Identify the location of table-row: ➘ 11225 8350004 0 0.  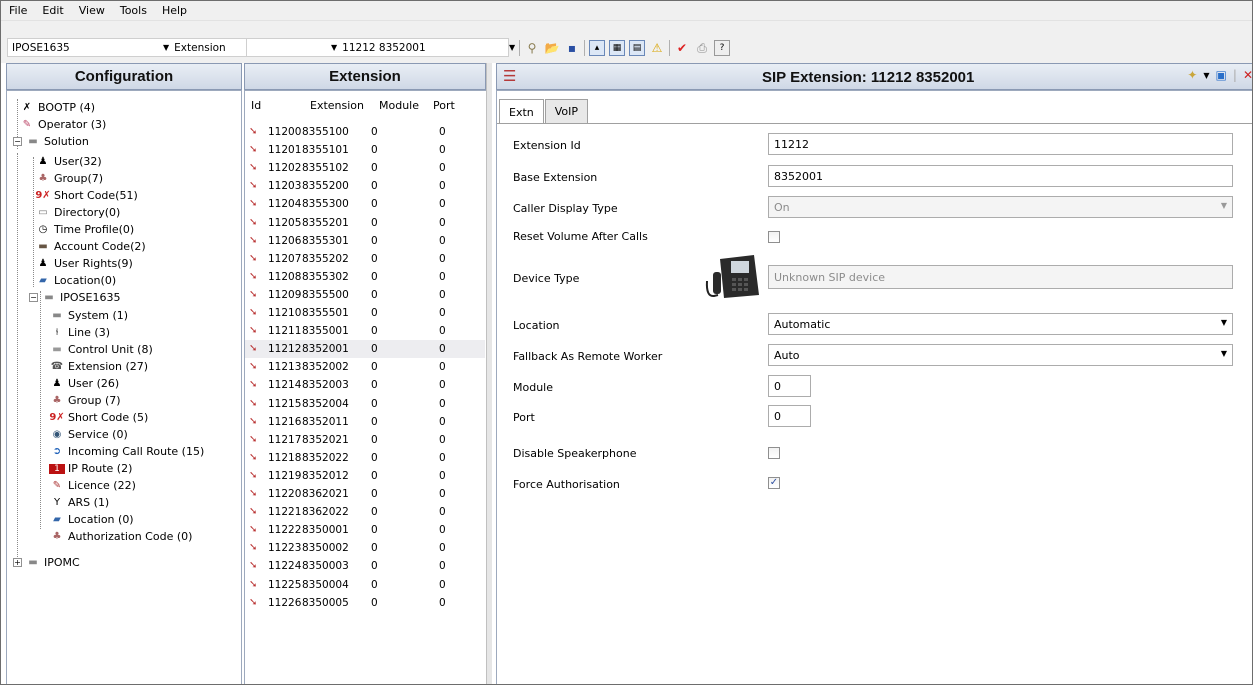
(365, 585).